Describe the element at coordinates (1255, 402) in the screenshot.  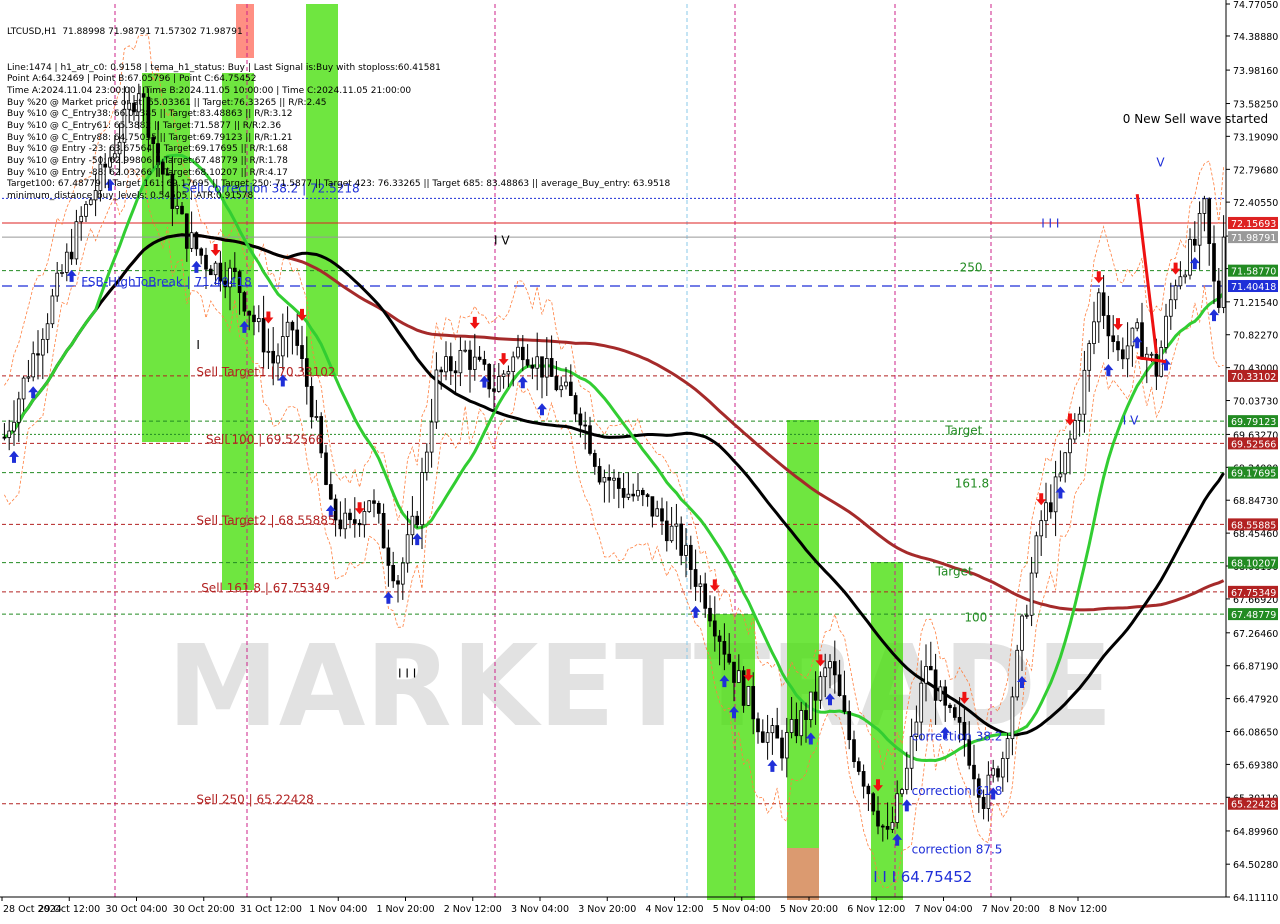
I see `y-tick-label: 70.03730` at that location.